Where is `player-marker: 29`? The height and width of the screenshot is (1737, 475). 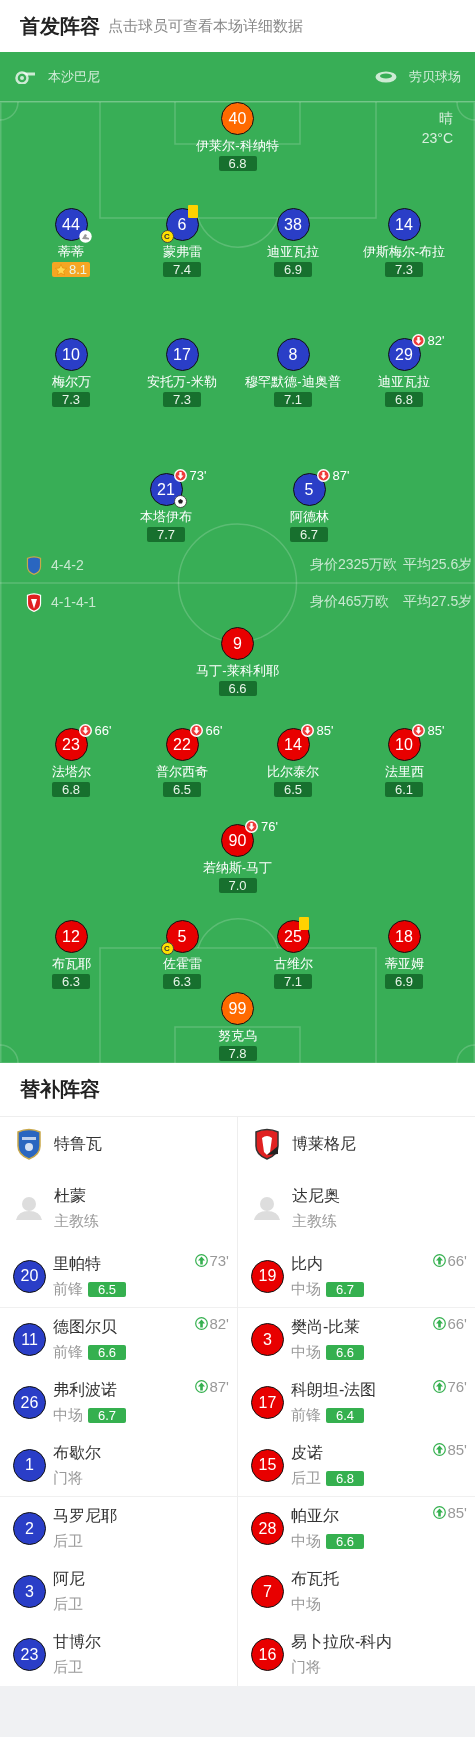 player-marker: 29 is located at coordinates (404, 354).